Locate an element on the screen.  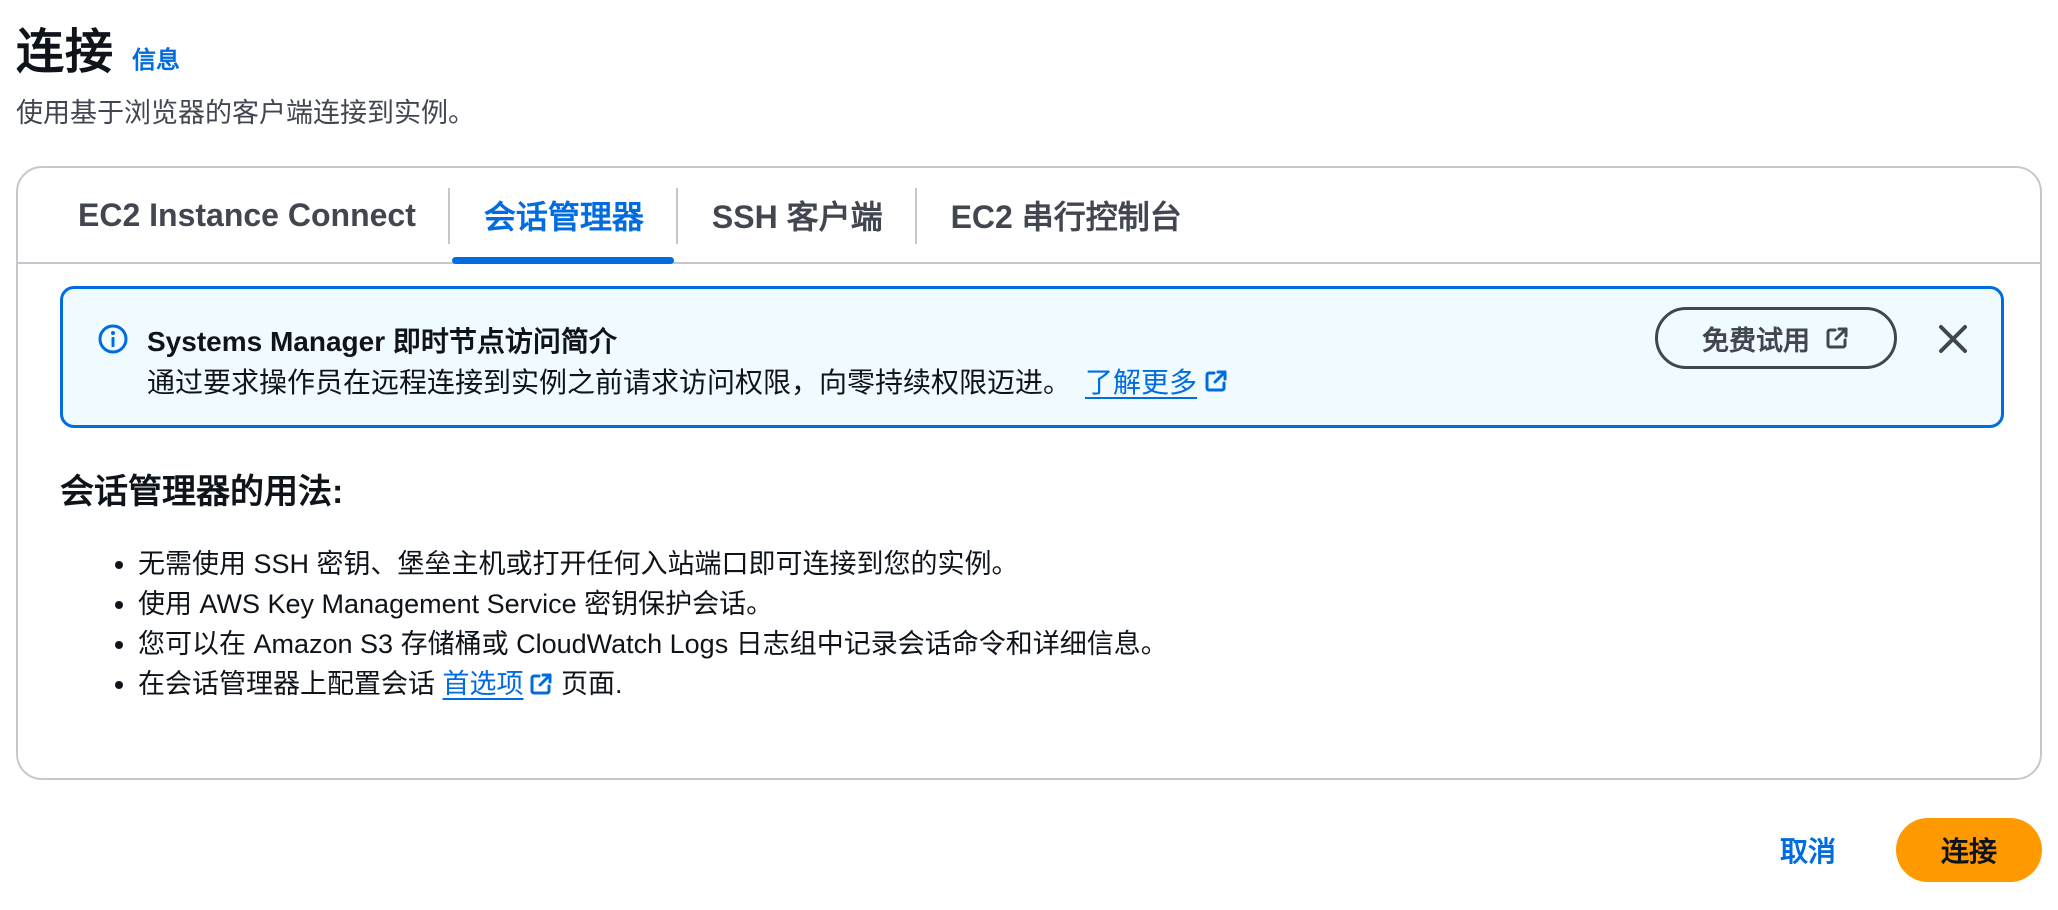
connect-button: 连接 is located at coordinates (1969, 850).